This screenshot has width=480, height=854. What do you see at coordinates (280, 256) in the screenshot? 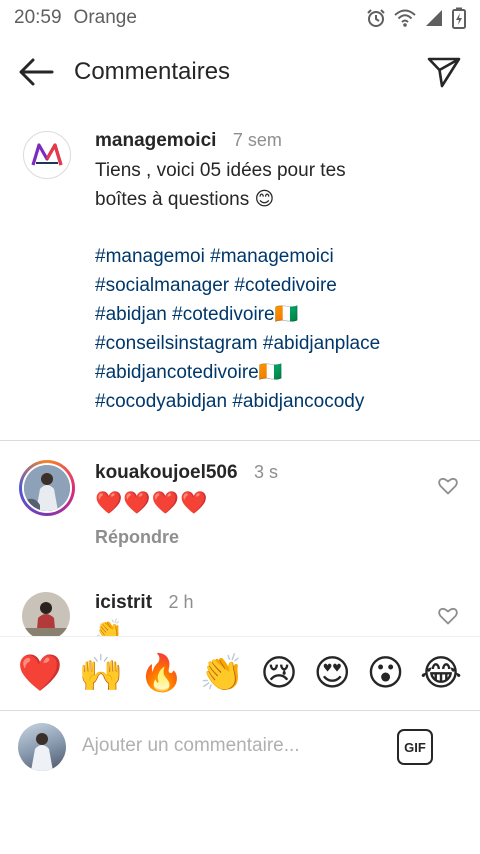
I see `hashtag-line: #managemoi #managemoici` at bounding box center [280, 256].